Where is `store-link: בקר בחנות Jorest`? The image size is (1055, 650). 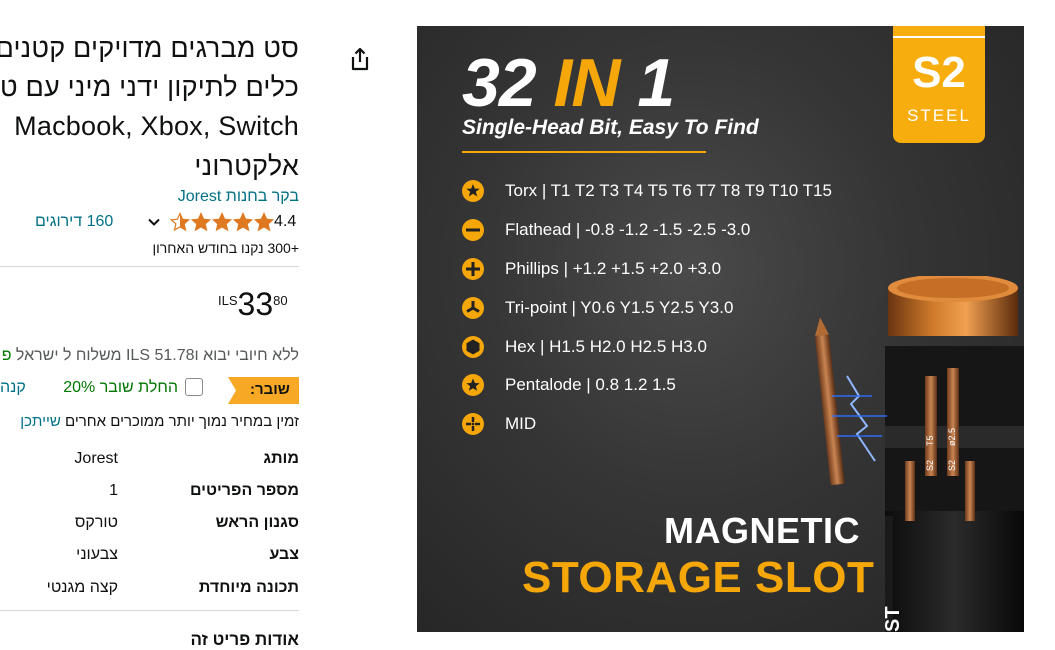 store-link: בקר בחנות Jorest is located at coordinates (238, 197).